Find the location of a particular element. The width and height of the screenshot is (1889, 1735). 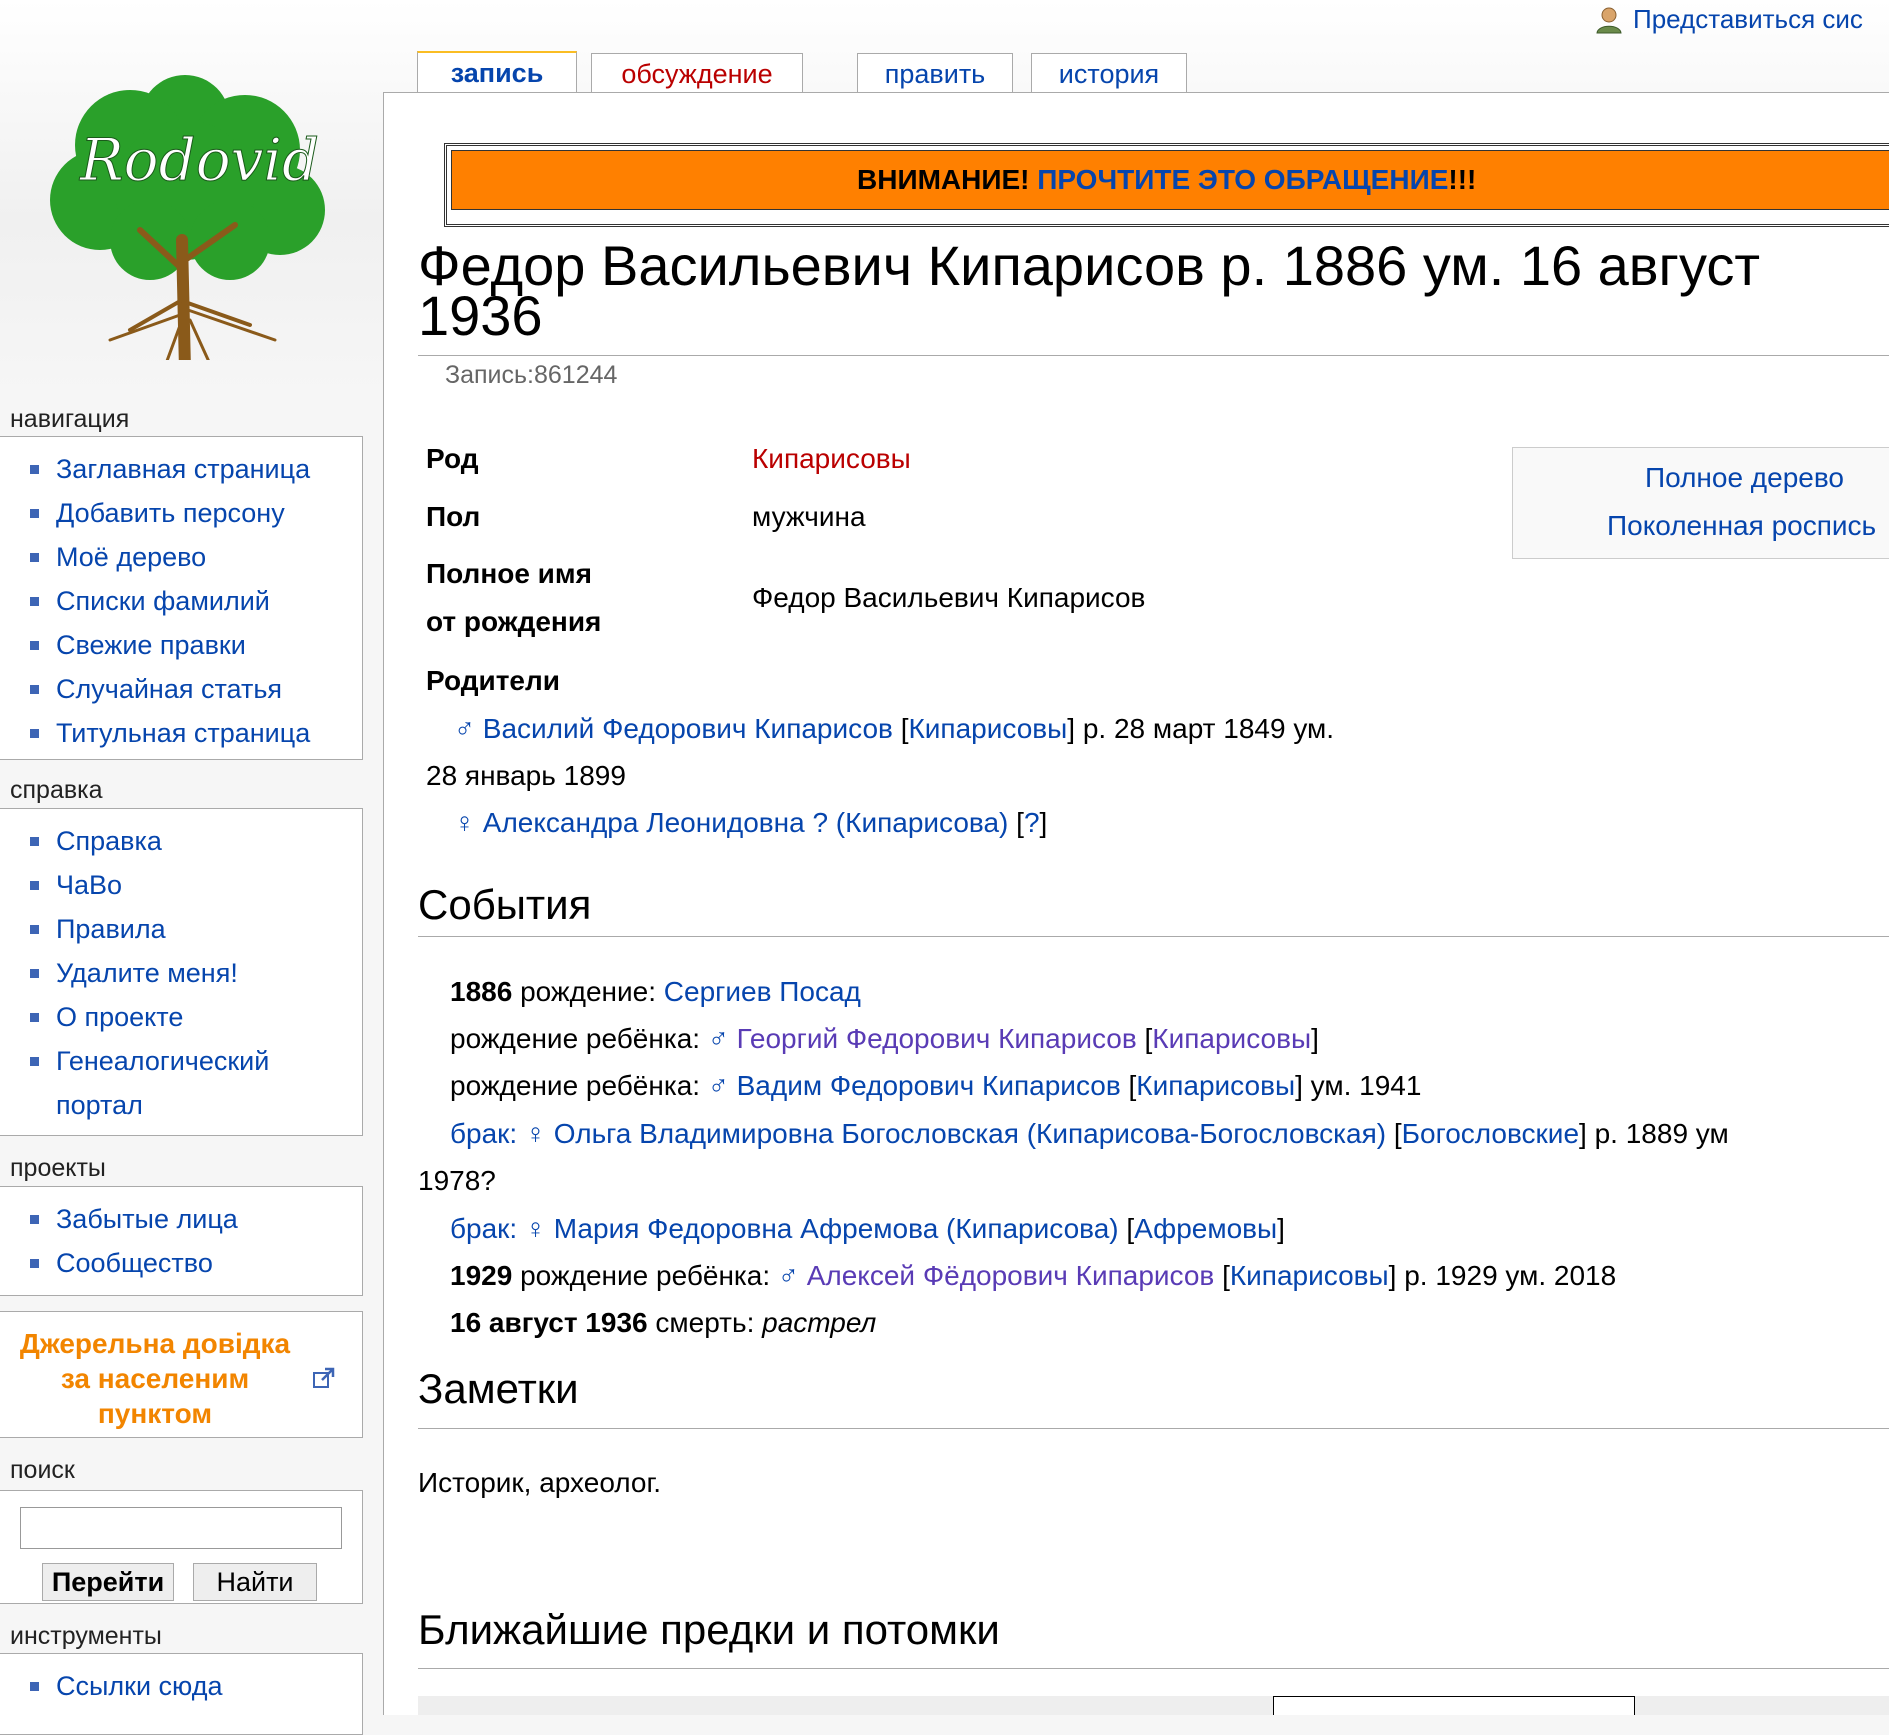

relatives-heading: Ближайшие предки и потомки is located at coordinates (709, 1629).